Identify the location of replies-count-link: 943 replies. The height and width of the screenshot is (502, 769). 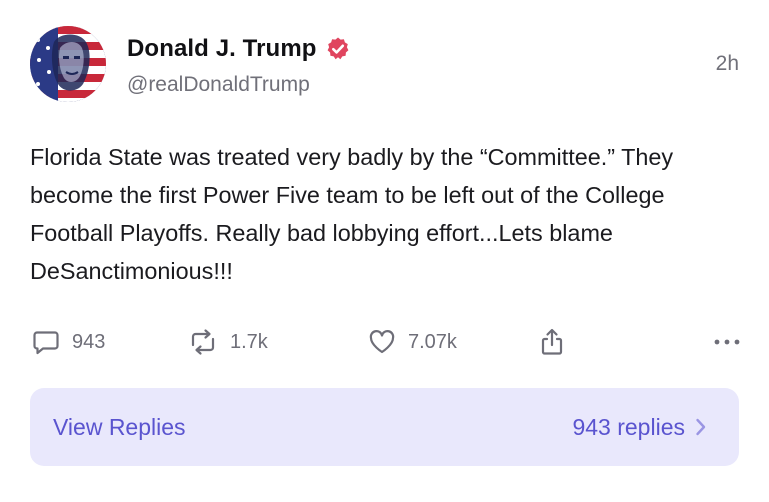
(639, 427).